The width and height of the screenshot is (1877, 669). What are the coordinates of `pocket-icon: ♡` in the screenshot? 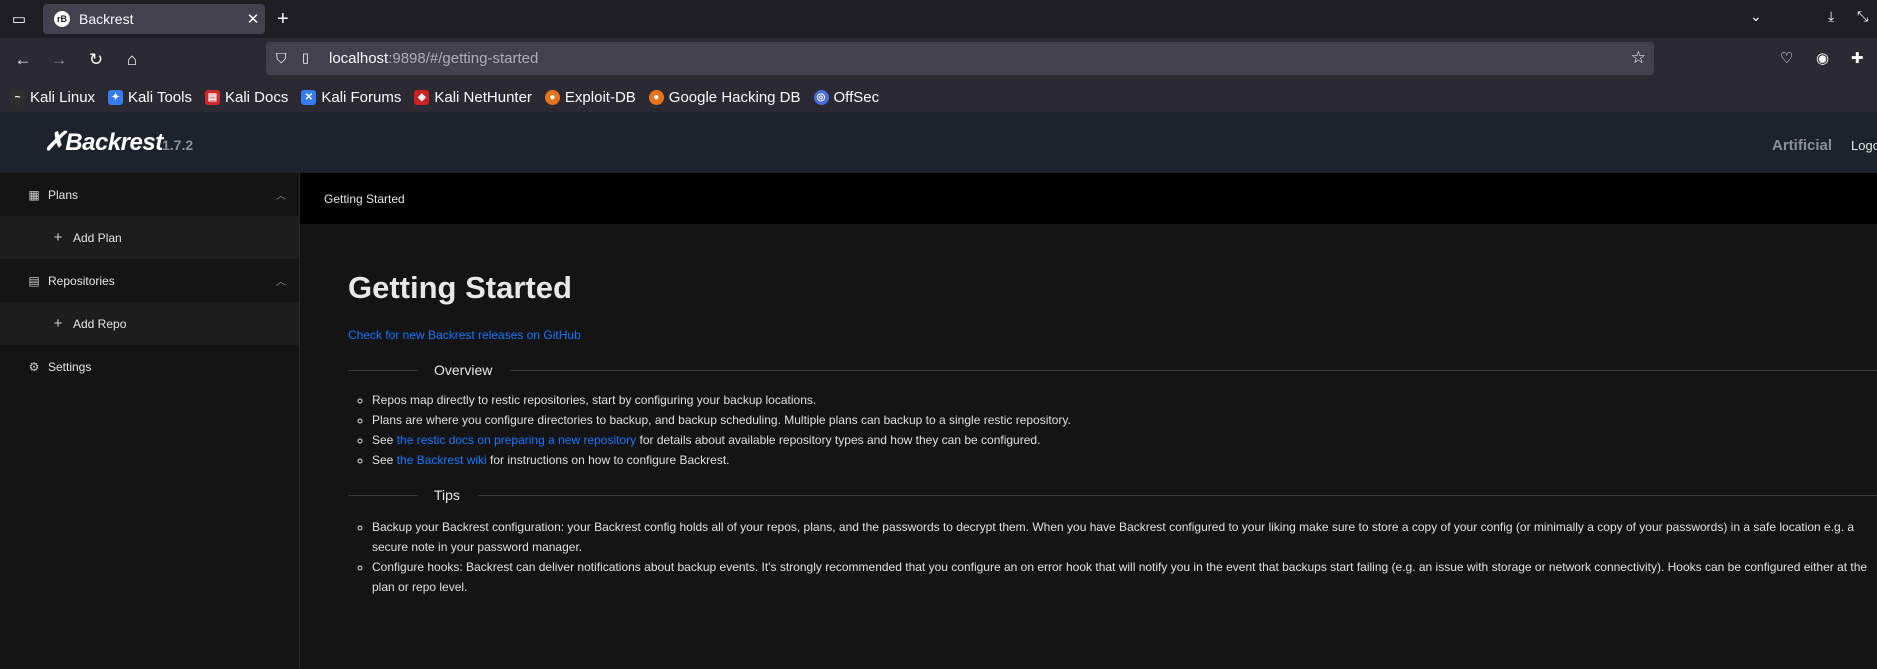 It's located at (1786, 58).